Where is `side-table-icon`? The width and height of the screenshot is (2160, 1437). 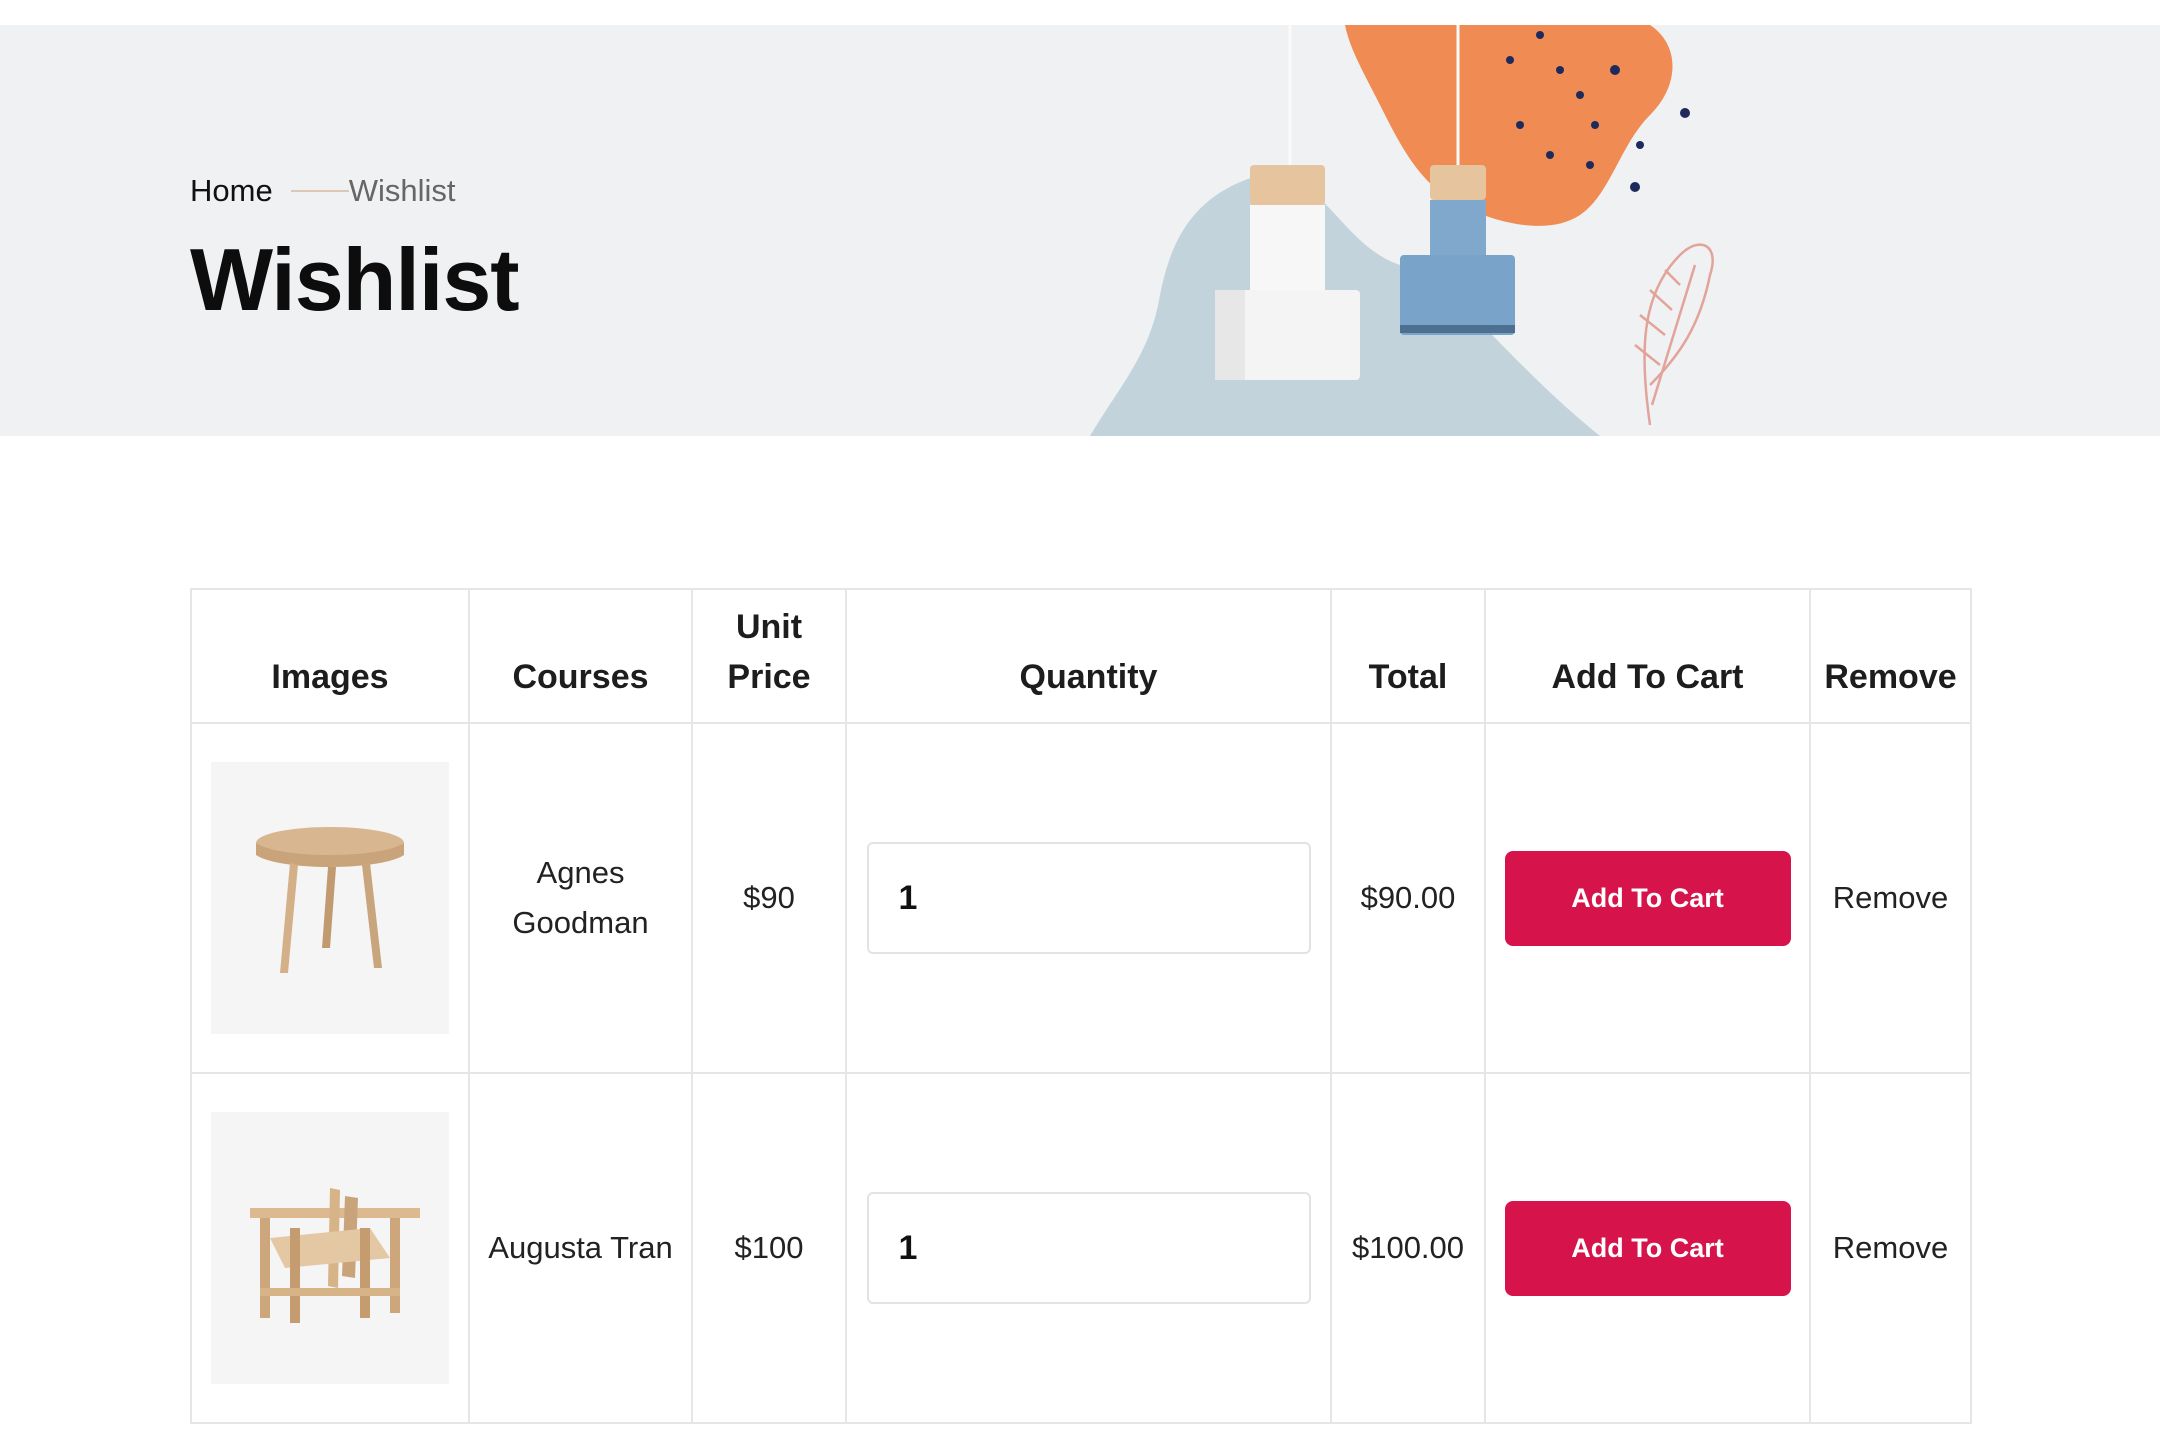
side-table-icon is located at coordinates (330, 900).